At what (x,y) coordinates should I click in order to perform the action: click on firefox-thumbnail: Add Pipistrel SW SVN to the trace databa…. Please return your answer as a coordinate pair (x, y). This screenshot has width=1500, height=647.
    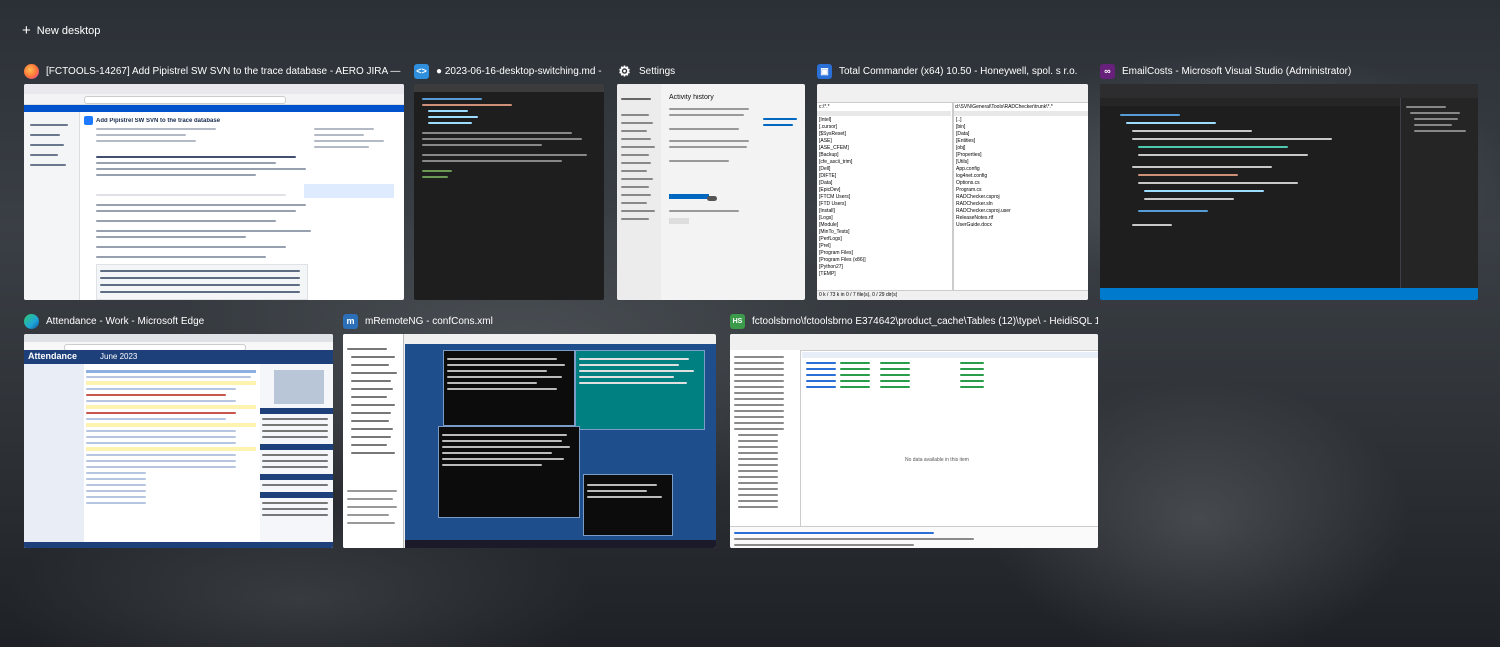
    Looking at the image, I should click on (214, 192).